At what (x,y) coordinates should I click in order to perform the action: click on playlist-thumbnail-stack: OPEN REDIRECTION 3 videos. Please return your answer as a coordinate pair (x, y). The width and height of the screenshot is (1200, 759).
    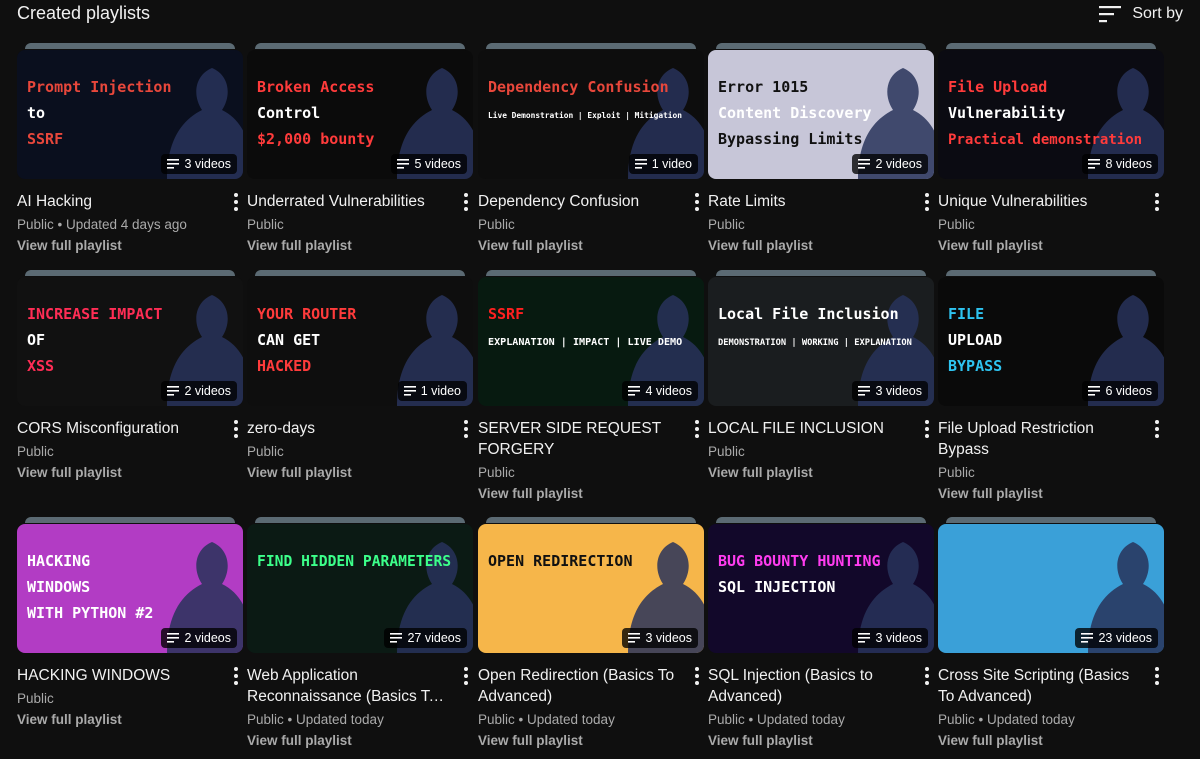
    Looking at the image, I should click on (591, 585).